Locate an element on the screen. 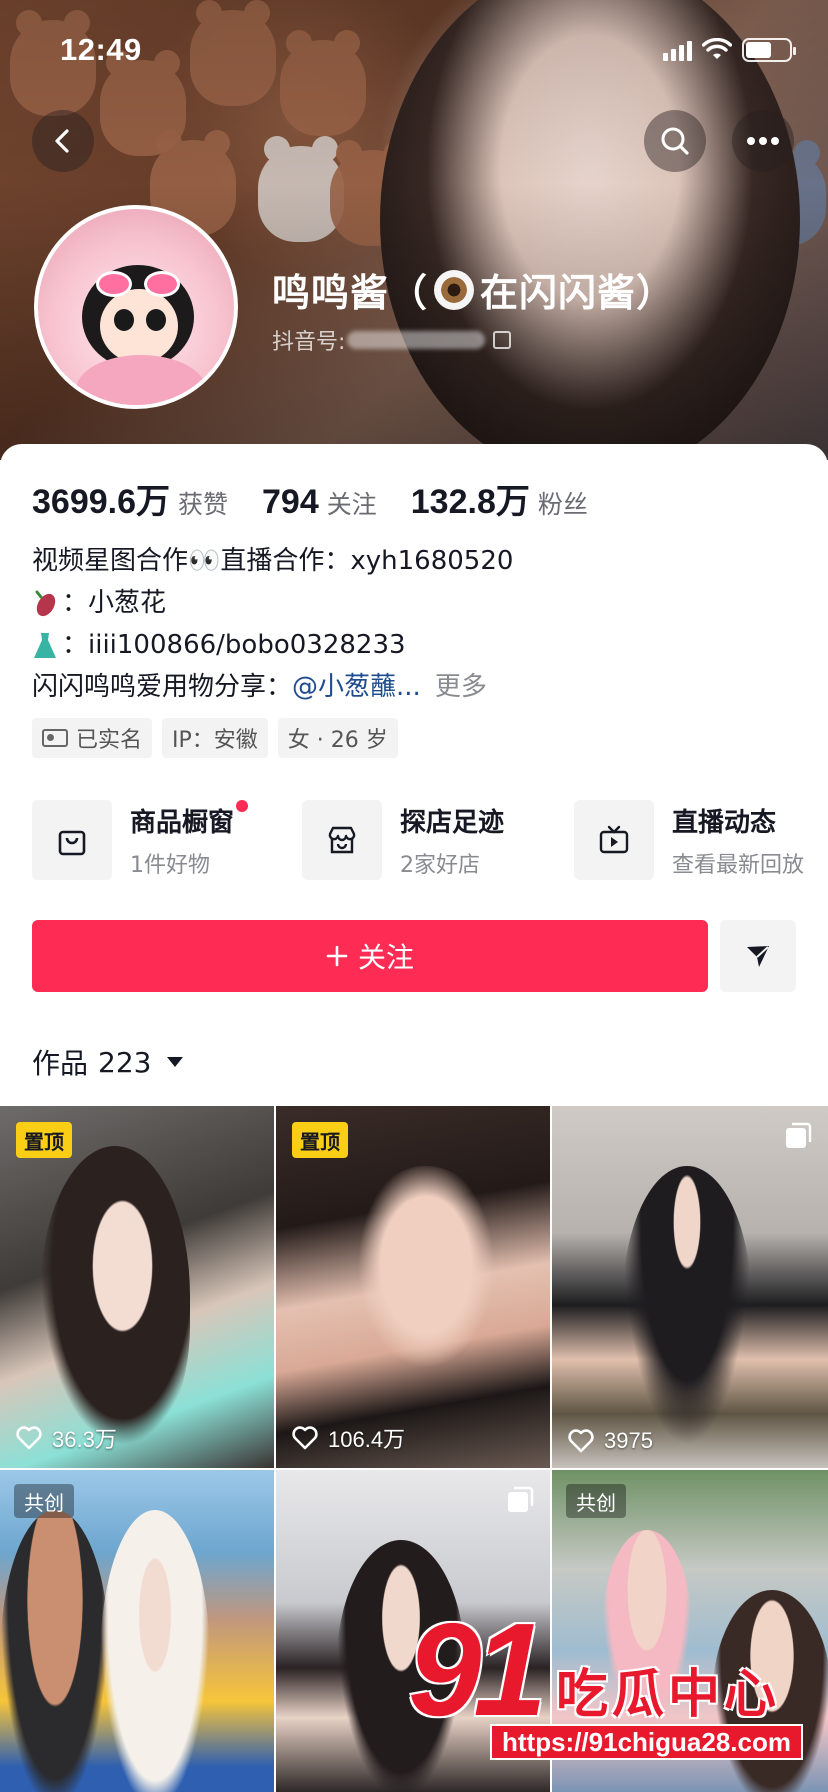 This screenshot has width=828, height=1792. video-likes: 3975 is located at coordinates (610, 1441).